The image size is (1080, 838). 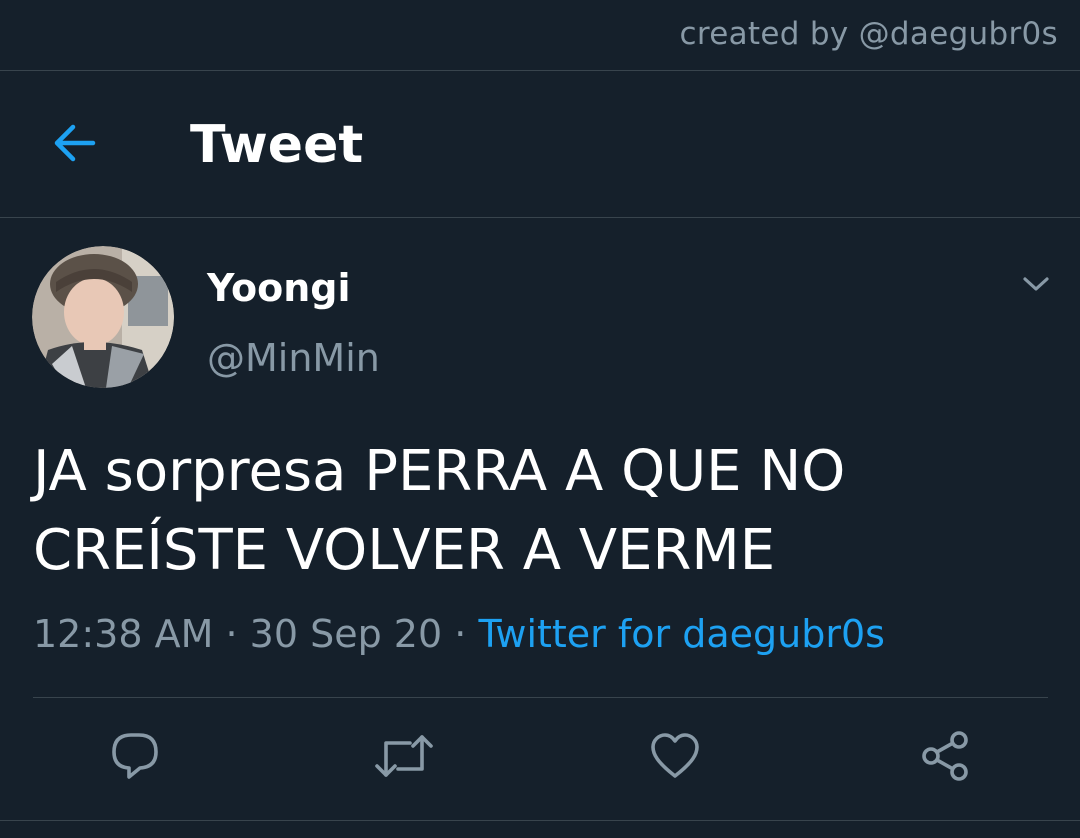 What do you see at coordinates (293, 358) in the screenshot?
I see `user-handle: @MinMin` at bounding box center [293, 358].